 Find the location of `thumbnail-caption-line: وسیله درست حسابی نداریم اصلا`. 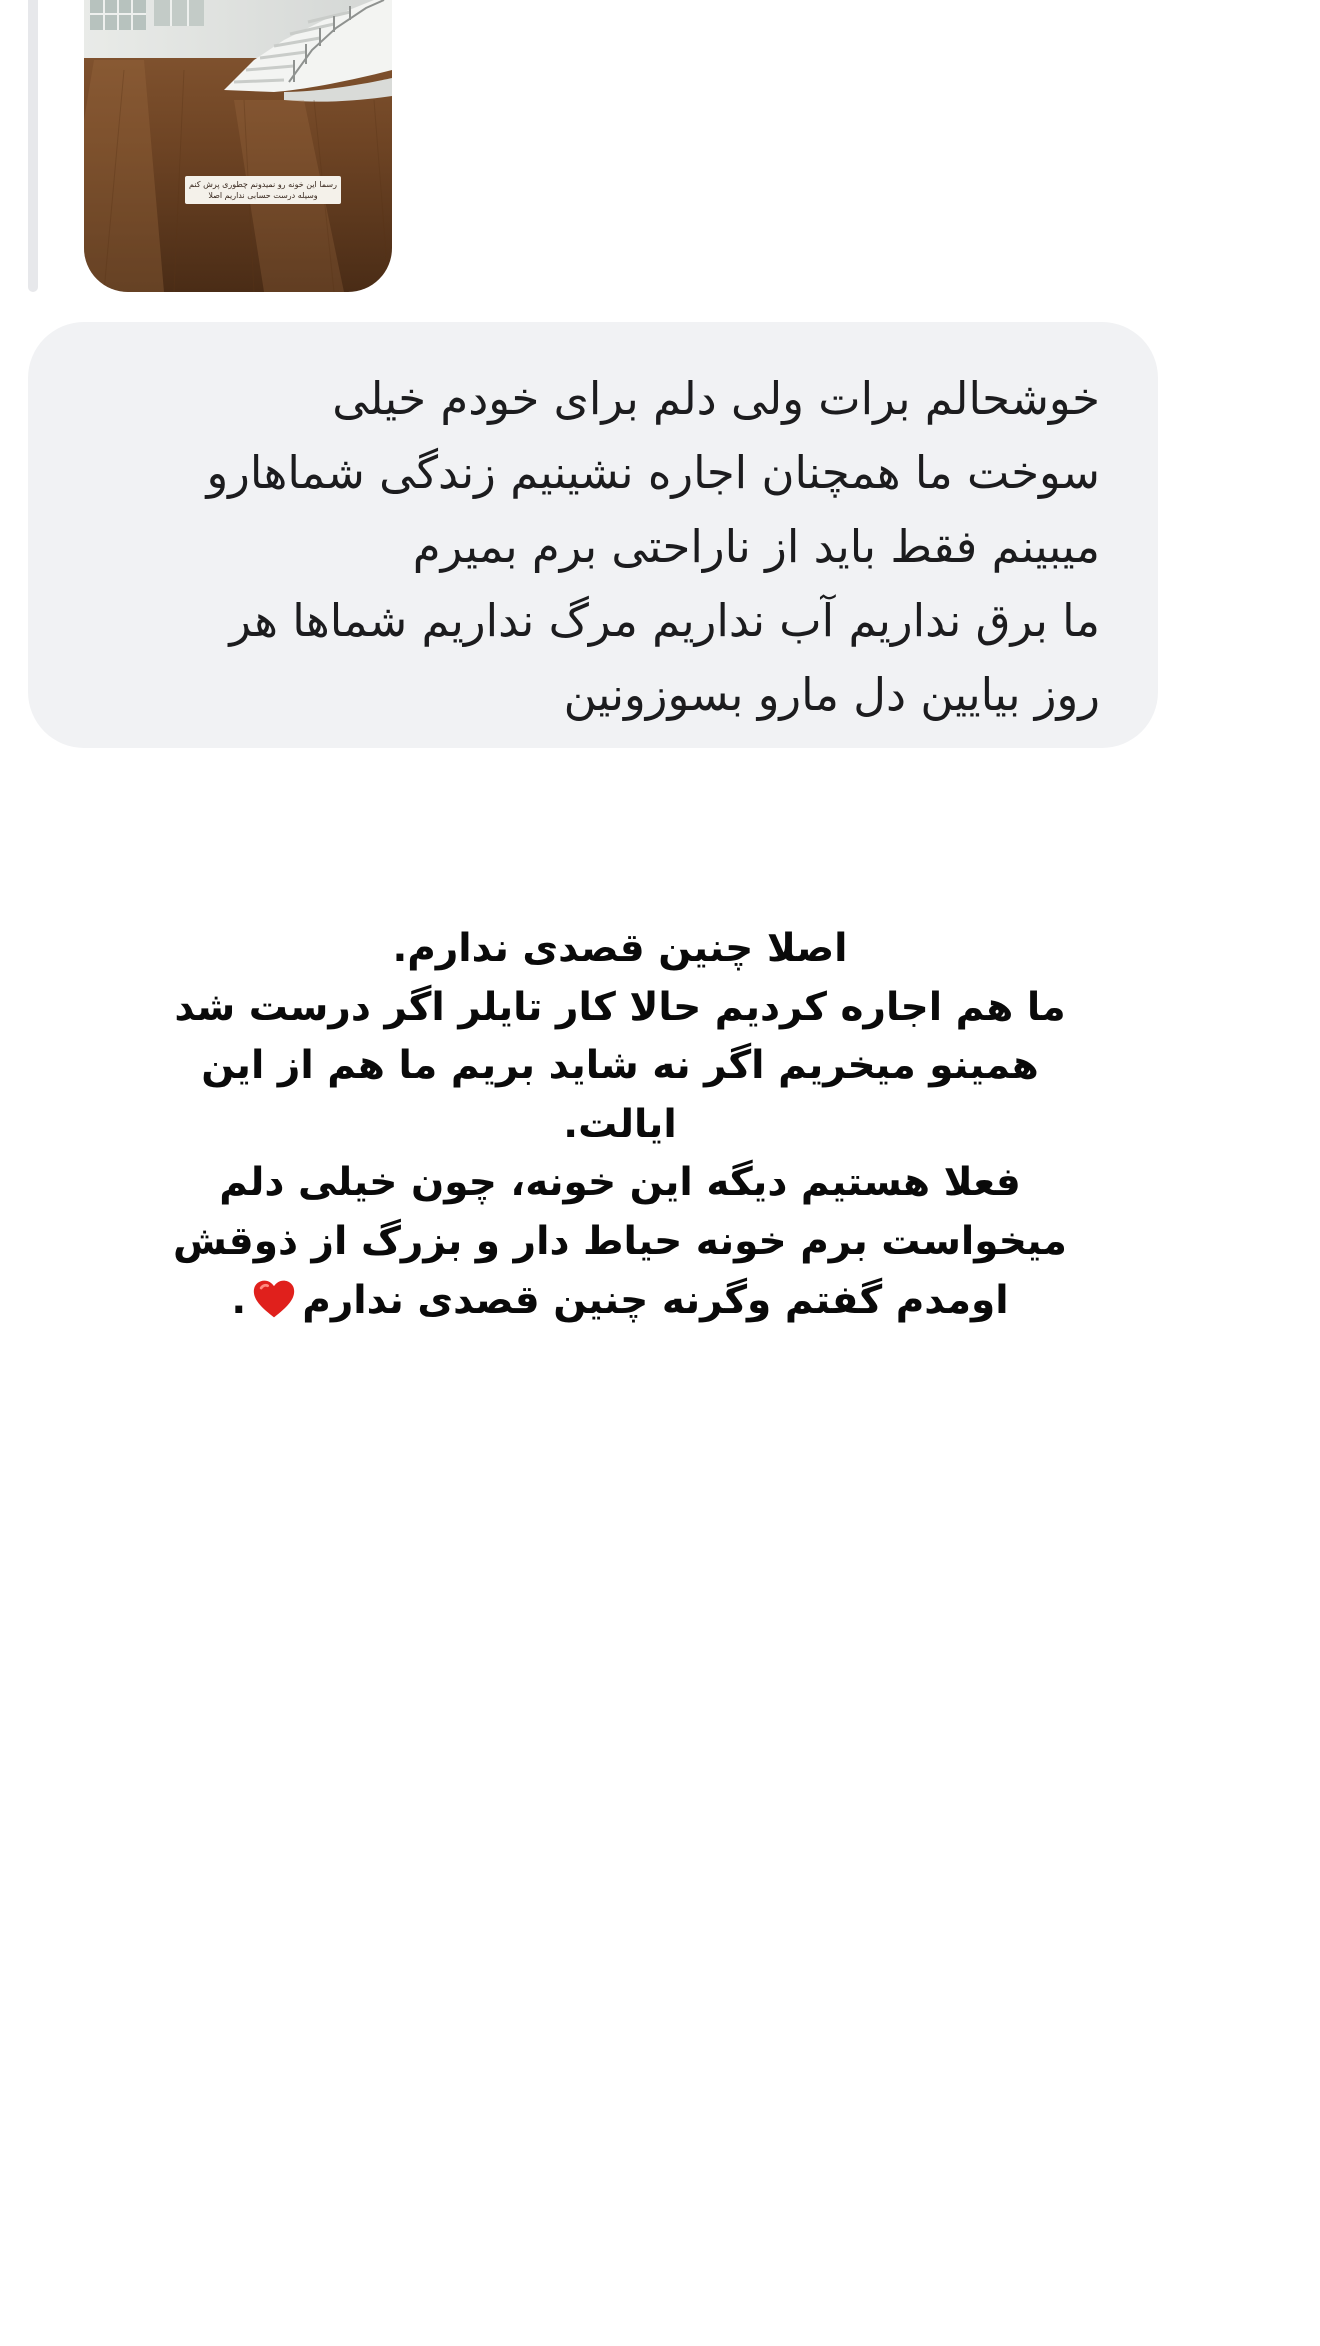

thumbnail-caption-line: وسیله درست حسابی نداریم اصلا is located at coordinates (263, 195).